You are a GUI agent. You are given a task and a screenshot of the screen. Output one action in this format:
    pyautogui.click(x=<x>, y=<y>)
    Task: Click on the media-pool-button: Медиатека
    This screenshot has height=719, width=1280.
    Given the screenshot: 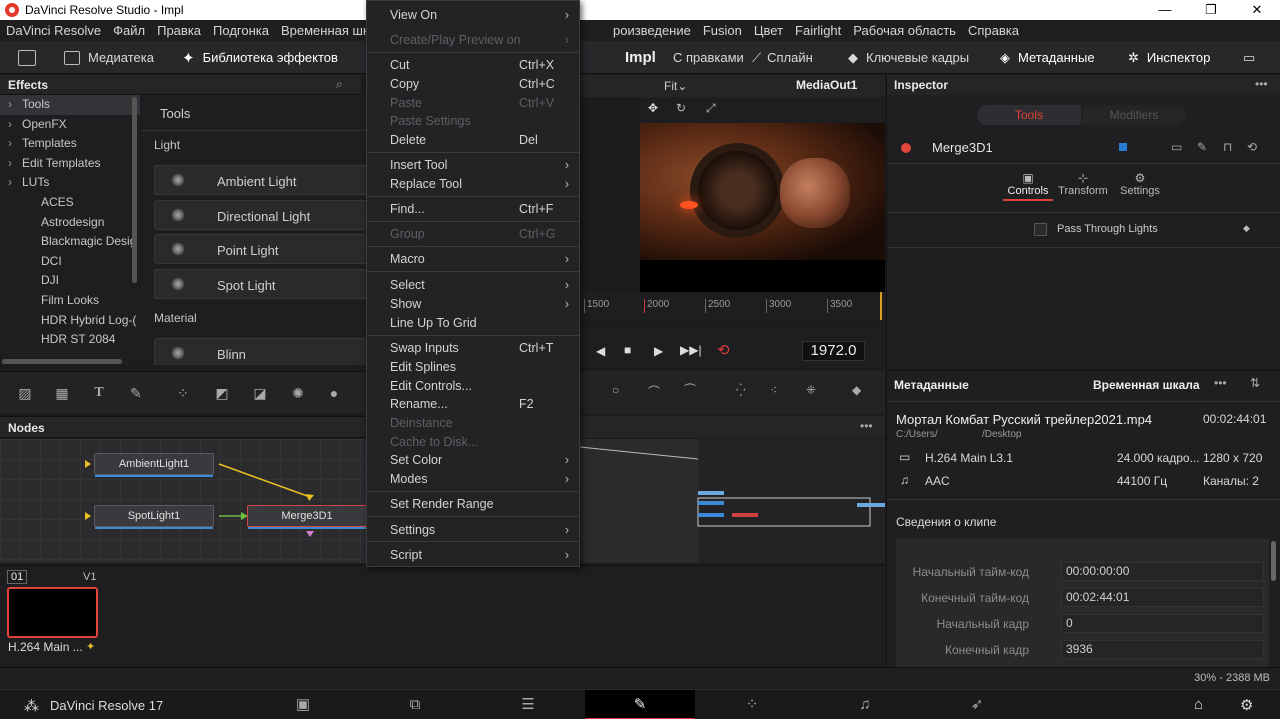 What is the action you would take?
    pyautogui.click(x=109, y=57)
    